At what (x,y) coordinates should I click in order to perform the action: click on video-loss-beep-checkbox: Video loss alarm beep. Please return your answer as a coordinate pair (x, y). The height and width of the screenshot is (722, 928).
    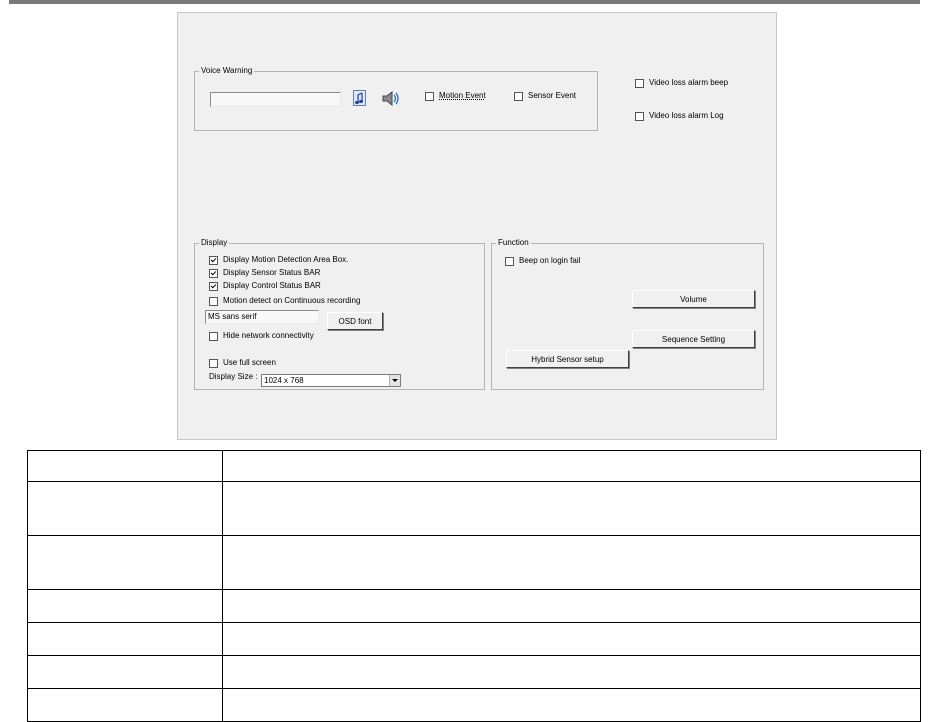
    Looking at the image, I should click on (681, 83).